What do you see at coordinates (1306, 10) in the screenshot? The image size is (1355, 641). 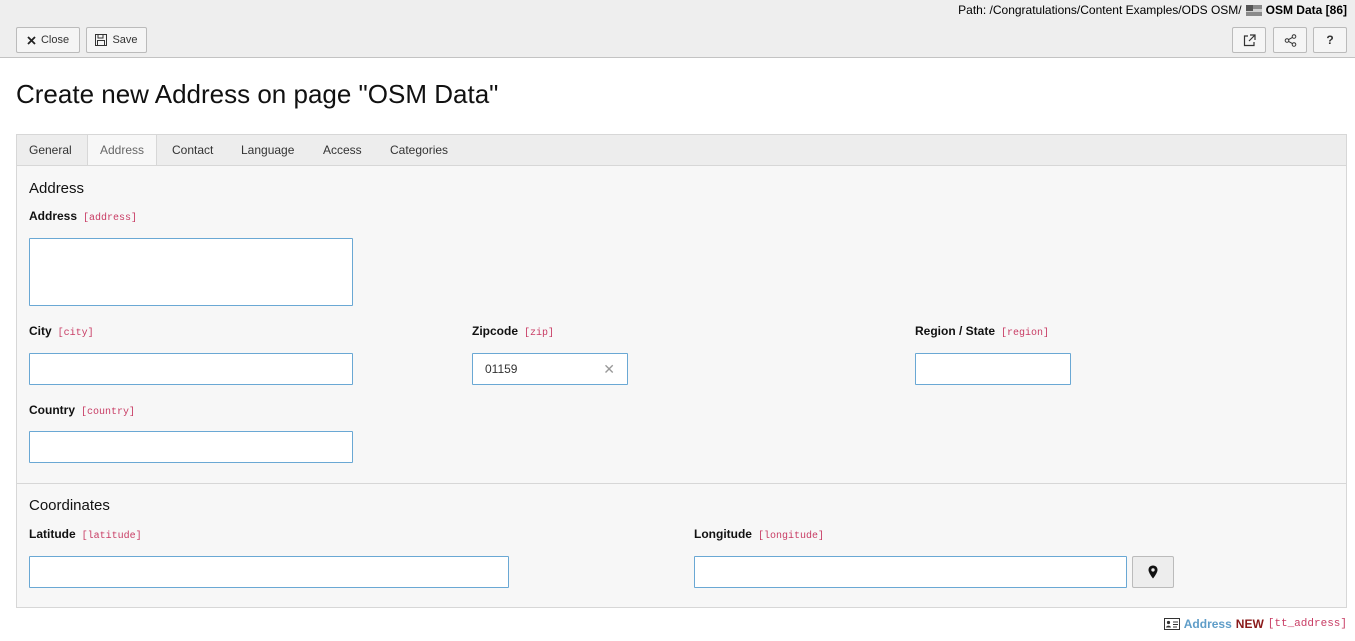 I see `page-path-title: OSM Data [86]` at bounding box center [1306, 10].